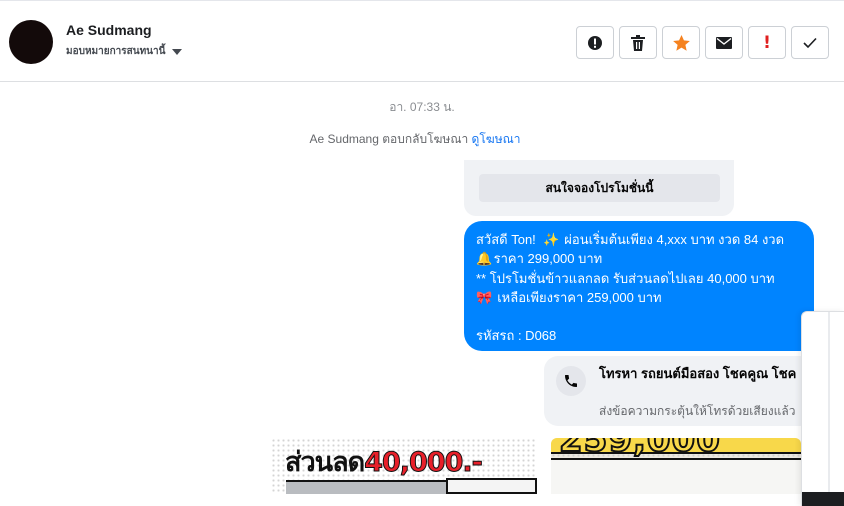  What do you see at coordinates (109, 30) in the screenshot?
I see `contact-name: Ae Sudmang` at bounding box center [109, 30].